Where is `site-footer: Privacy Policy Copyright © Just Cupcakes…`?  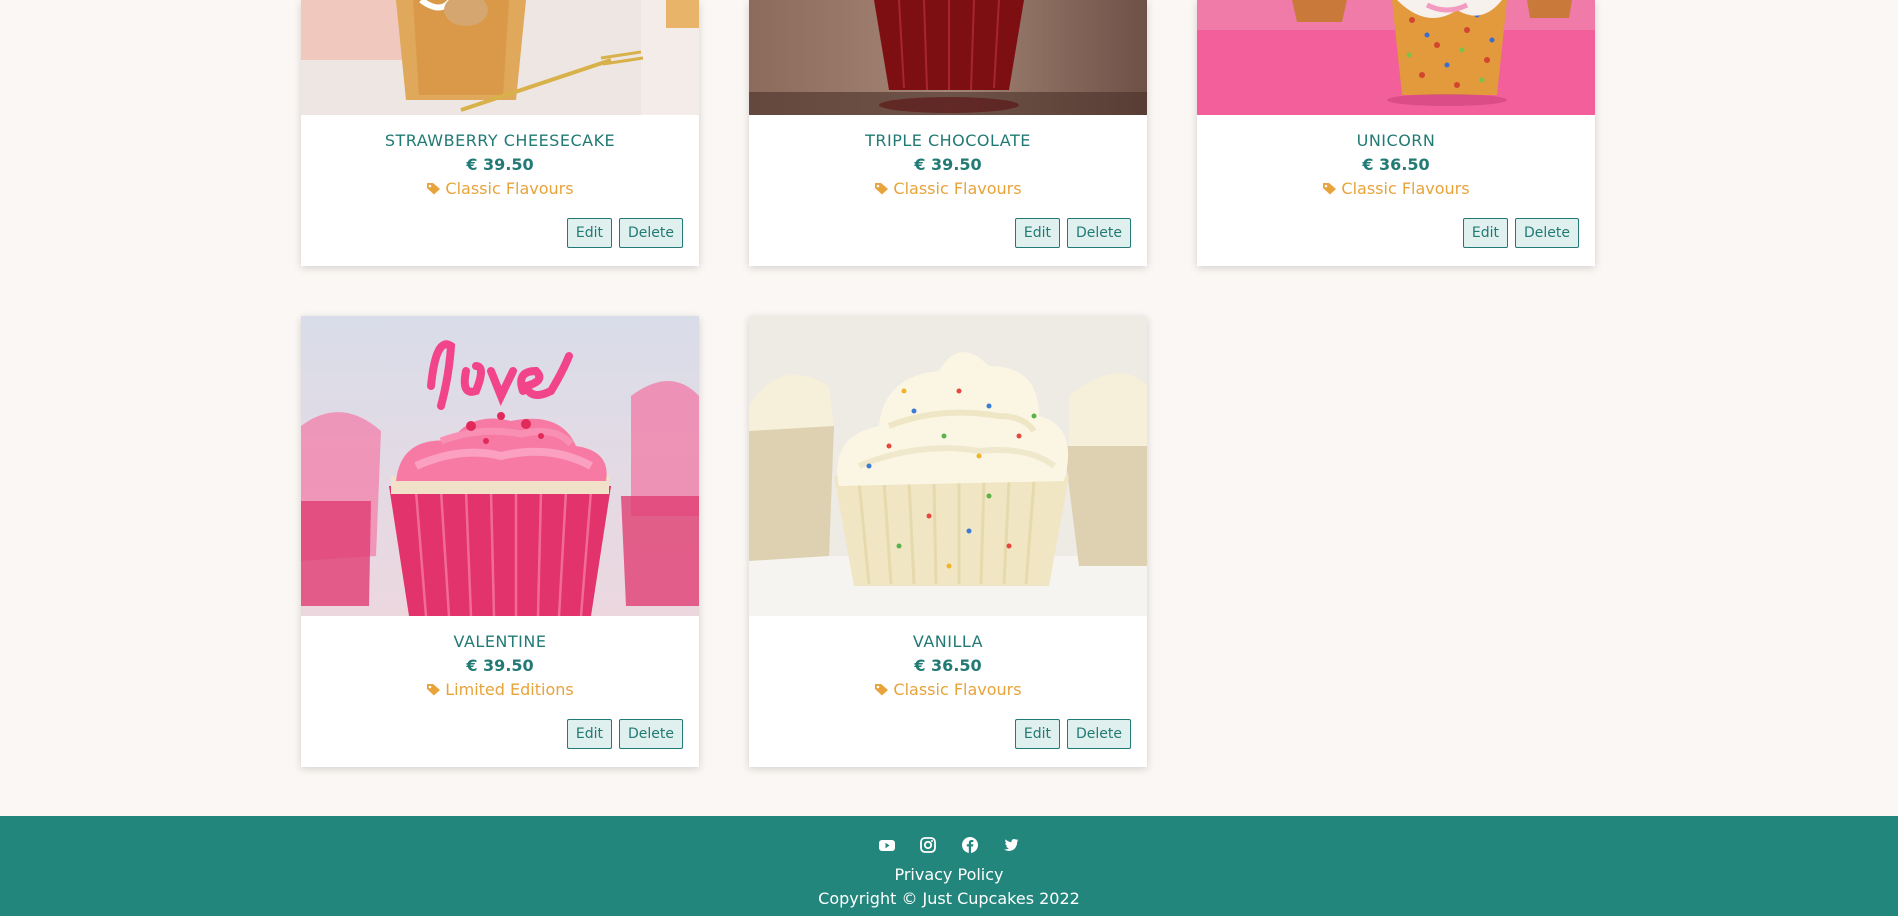 site-footer: Privacy Policy Copyright © Just Cupcakes… is located at coordinates (949, 866).